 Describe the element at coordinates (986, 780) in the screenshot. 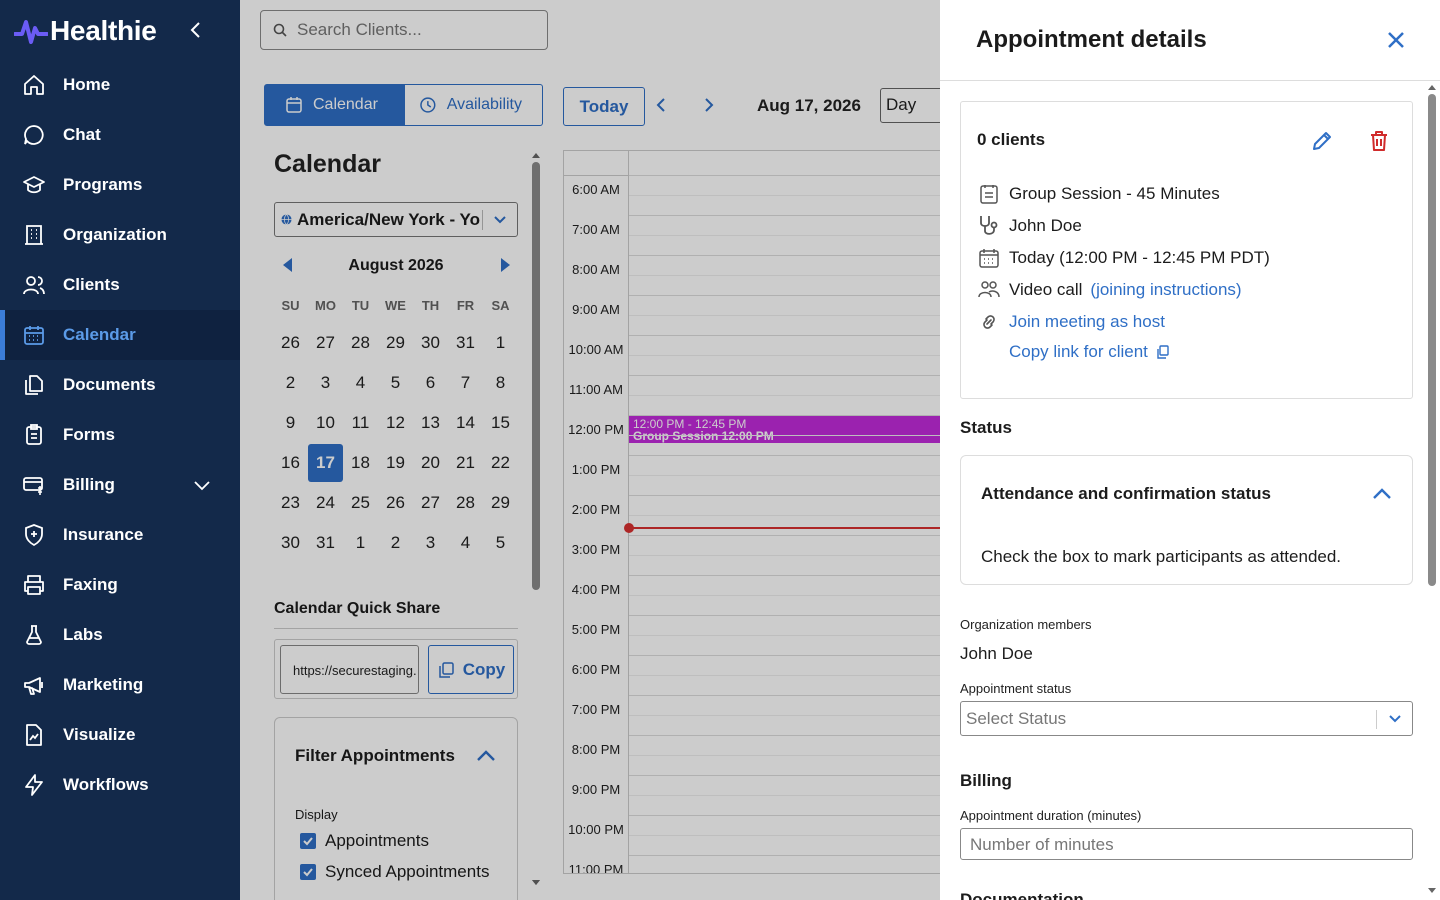

I see `billing-section-title: Billing` at that location.